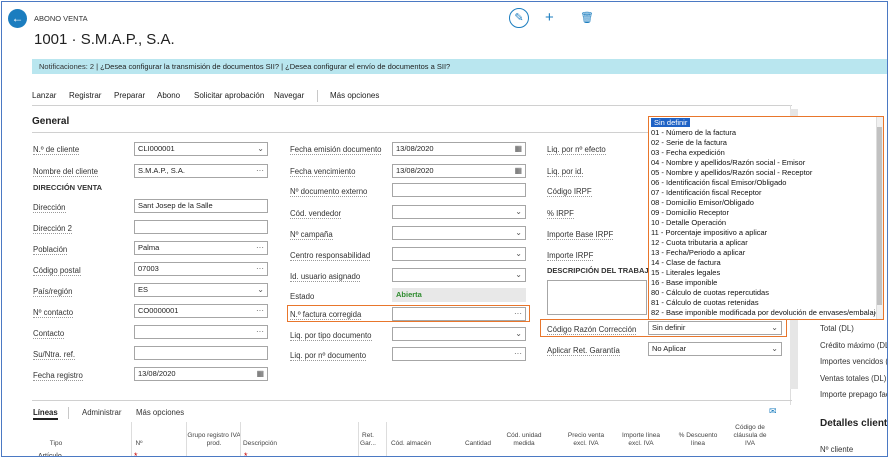  What do you see at coordinates (201, 206) in the screenshot?
I see `direccion-field: Sant Josep de la Salle` at bounding box center [201, 206].